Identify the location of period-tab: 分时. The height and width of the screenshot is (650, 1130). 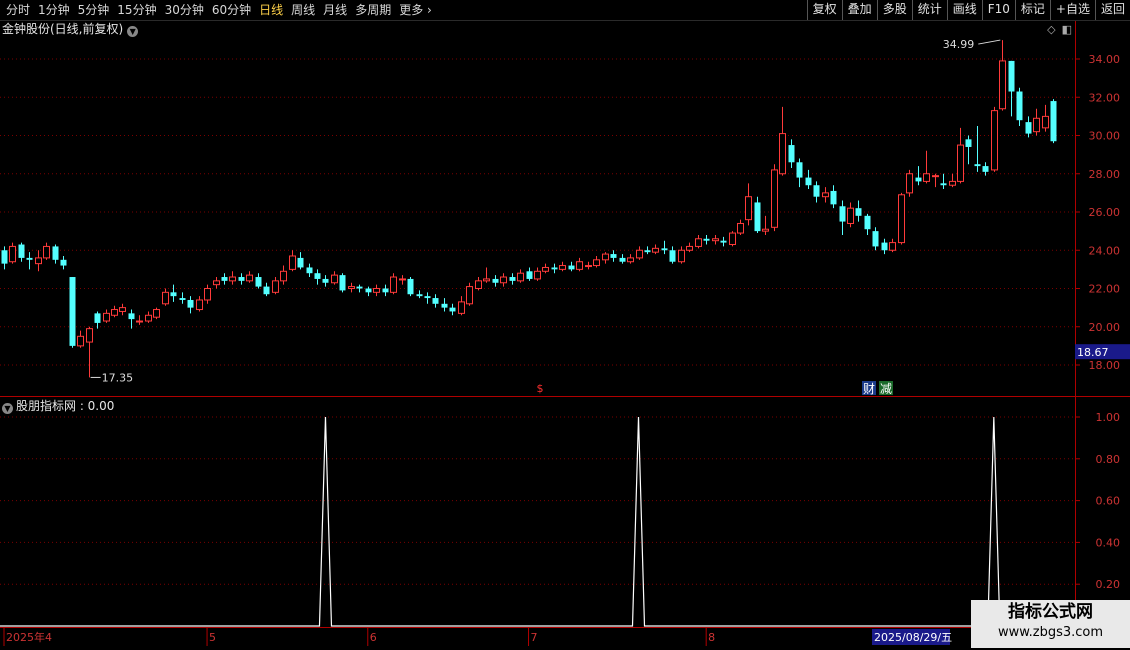
(18, 10).